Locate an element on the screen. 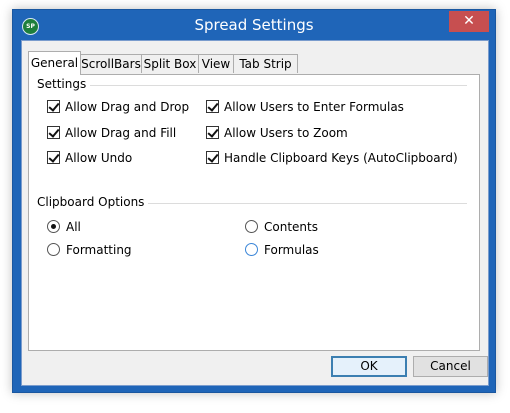  allow-undo-checkbox: Allow Undo is located at coordinates (89, 158).